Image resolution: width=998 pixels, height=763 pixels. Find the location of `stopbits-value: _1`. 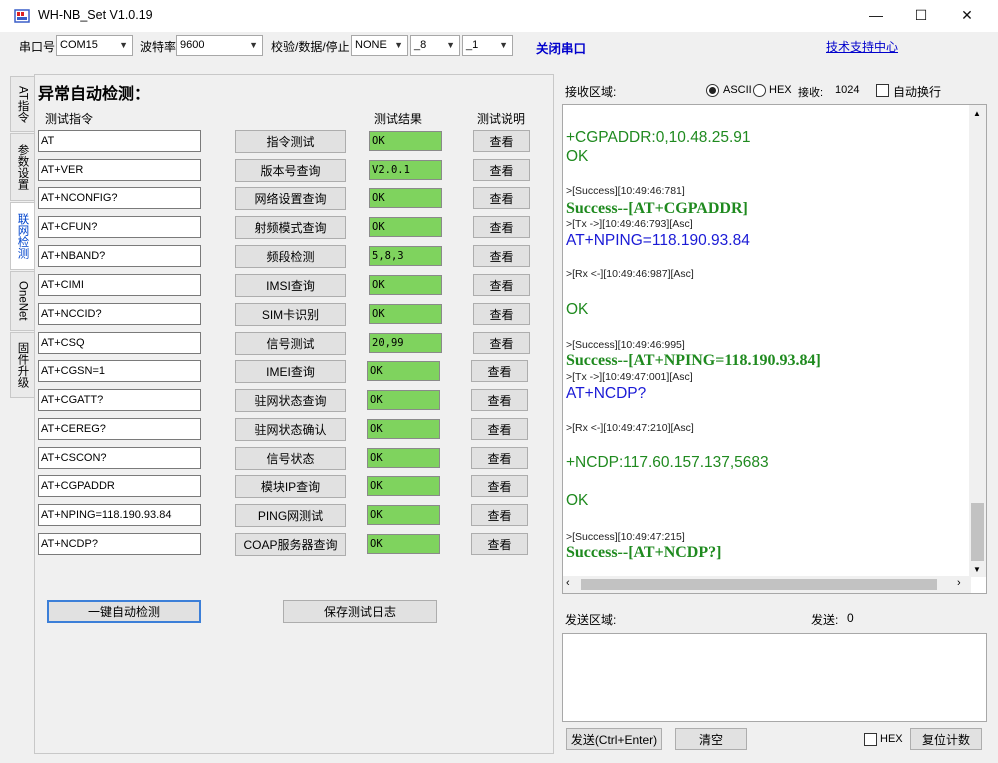

stopbits-value: _1 is located at coordinates (472, 45).